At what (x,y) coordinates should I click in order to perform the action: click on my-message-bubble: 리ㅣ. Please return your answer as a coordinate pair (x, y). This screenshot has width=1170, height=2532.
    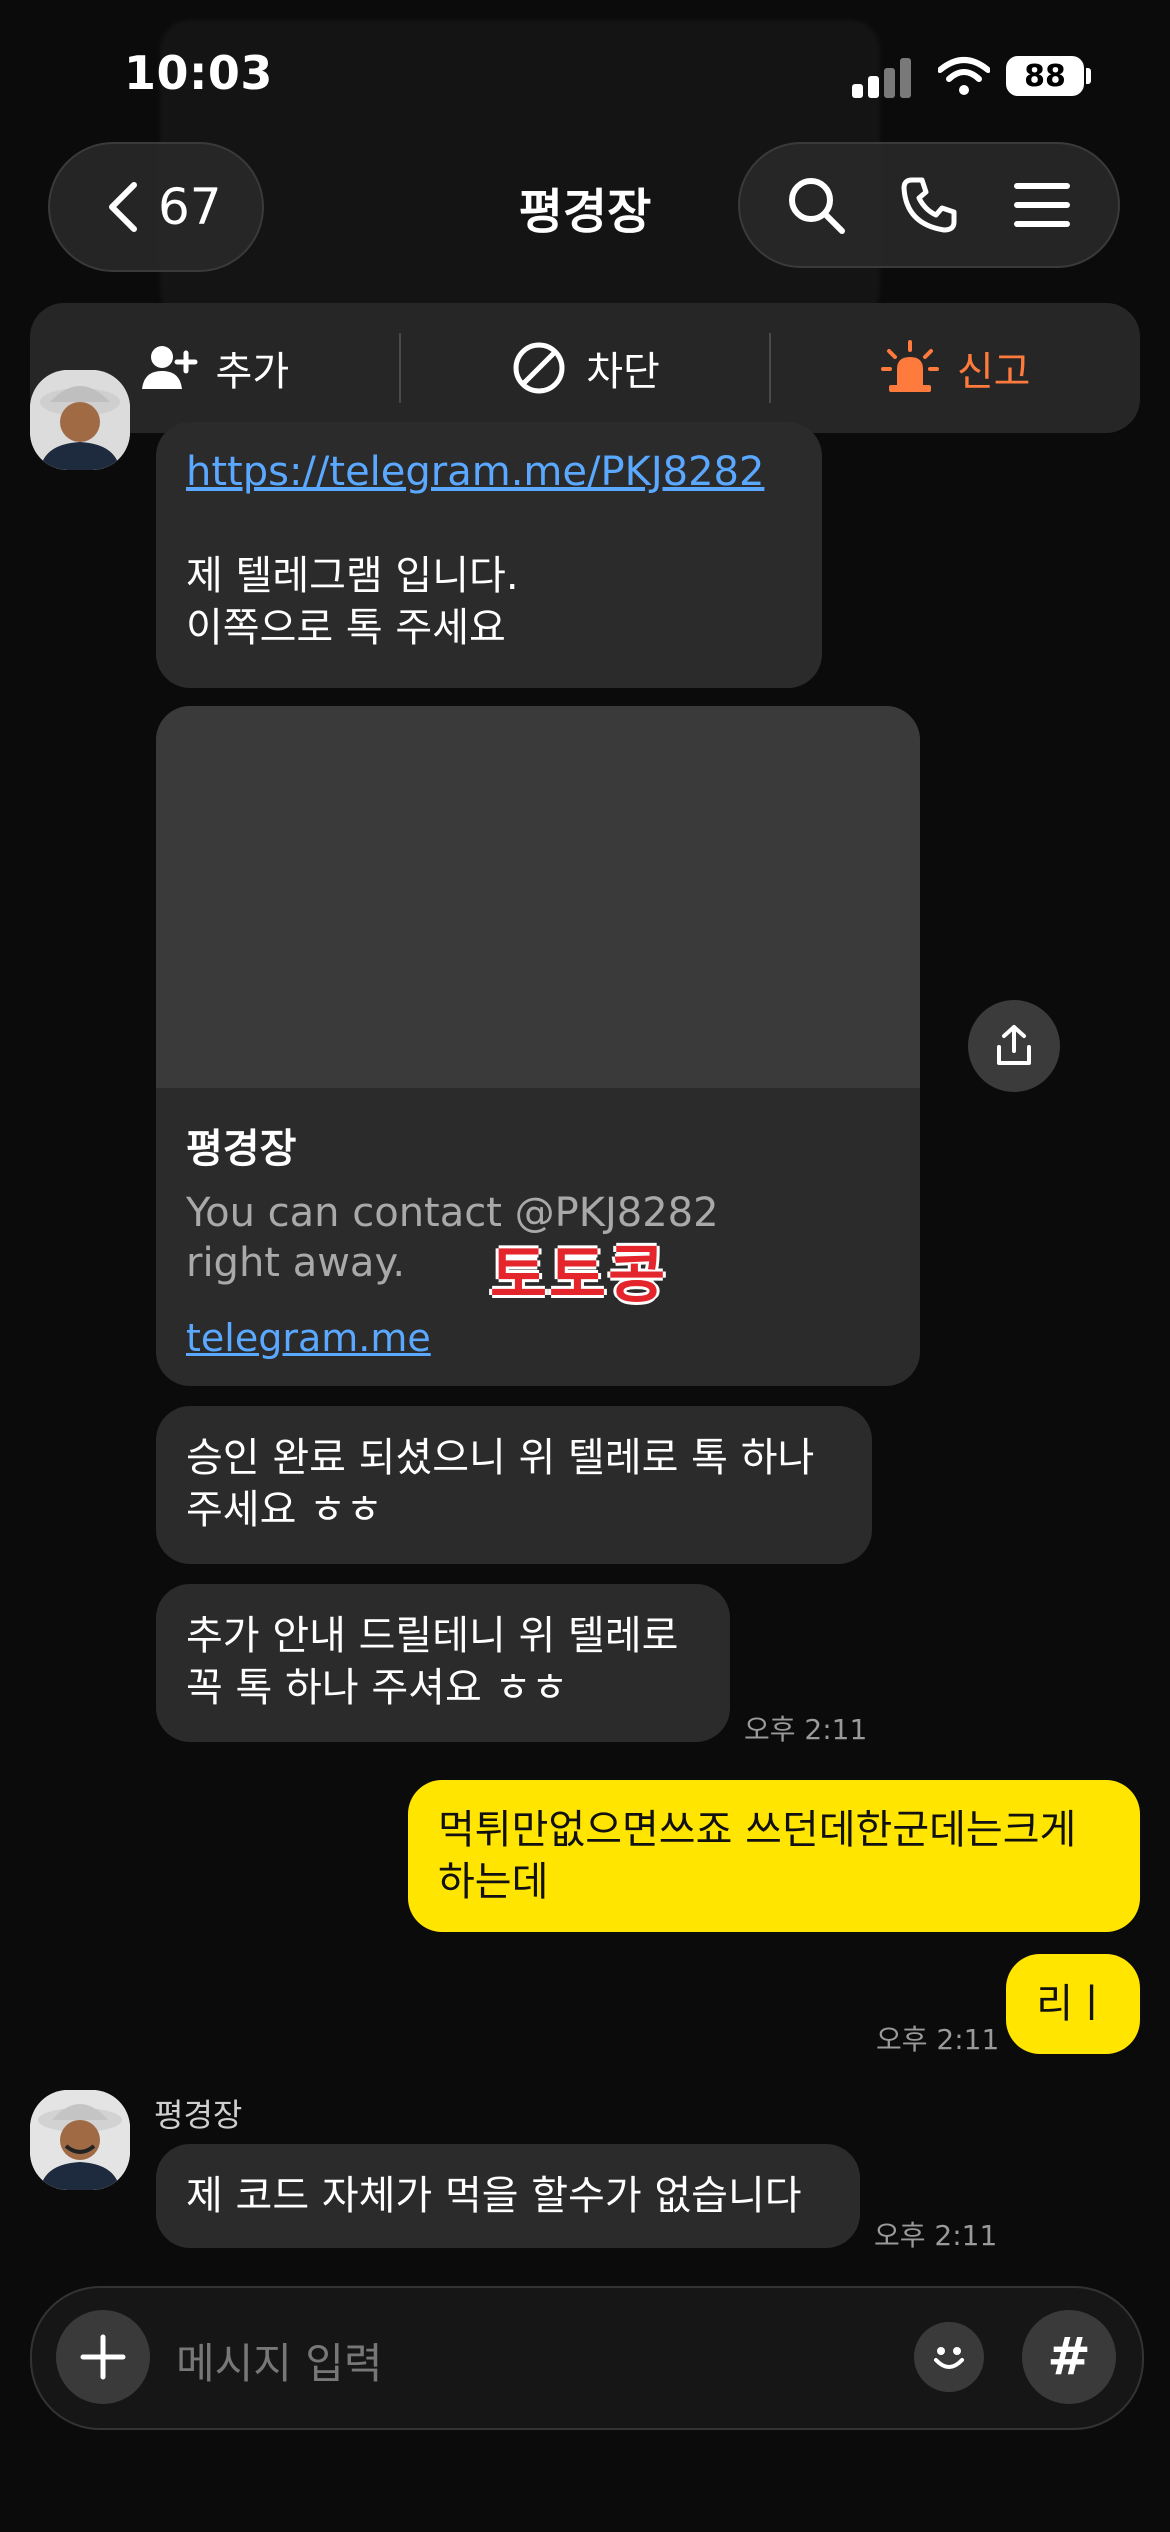
    Looking at the image, I should click on (1073, 2004).